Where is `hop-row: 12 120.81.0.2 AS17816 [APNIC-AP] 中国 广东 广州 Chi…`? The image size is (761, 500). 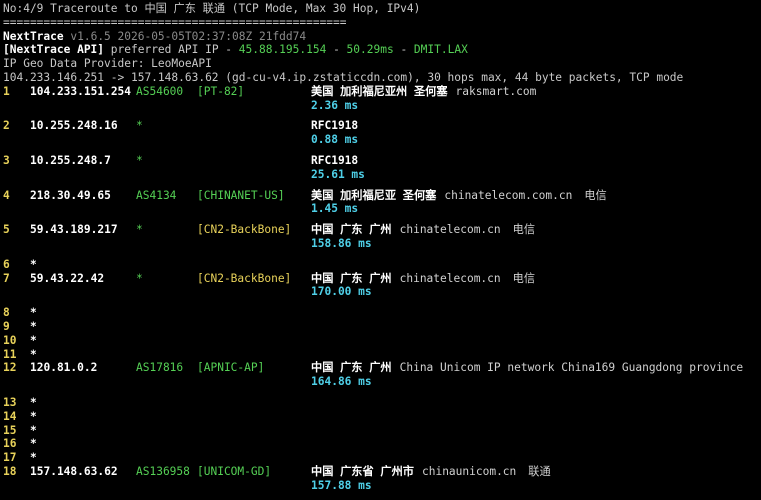 hop-row: 12 120.81.0.2 AS17816 [APNIC-AP] 中国 广东 广州 Chi… is located at coordinates (382, 368).